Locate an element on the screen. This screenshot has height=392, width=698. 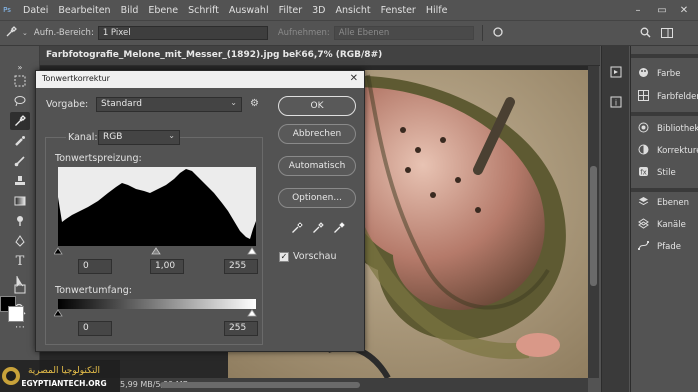
history-icon is located at coordinates (616, 73).